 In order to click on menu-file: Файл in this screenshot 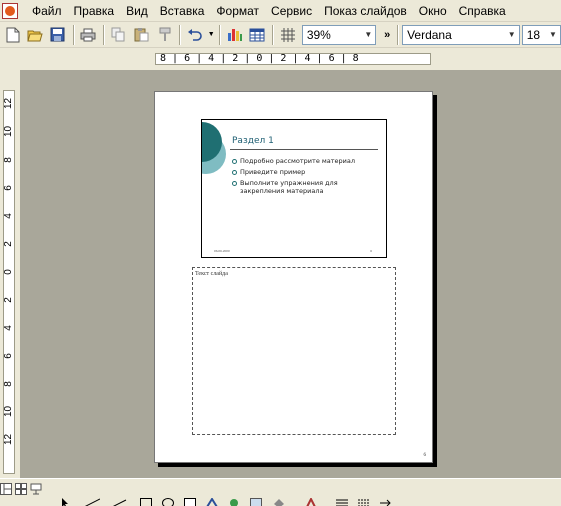, I will do `click(47, 11)`.